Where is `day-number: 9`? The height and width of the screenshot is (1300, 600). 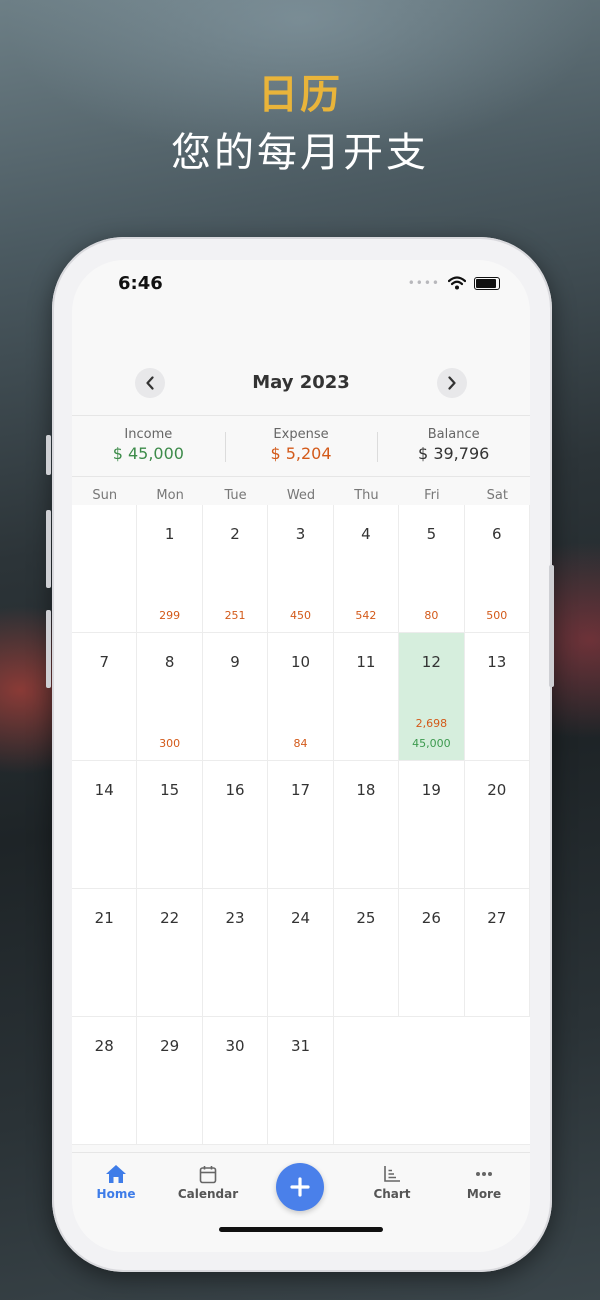
day-number: 9 is located at coordinates (235, 662).